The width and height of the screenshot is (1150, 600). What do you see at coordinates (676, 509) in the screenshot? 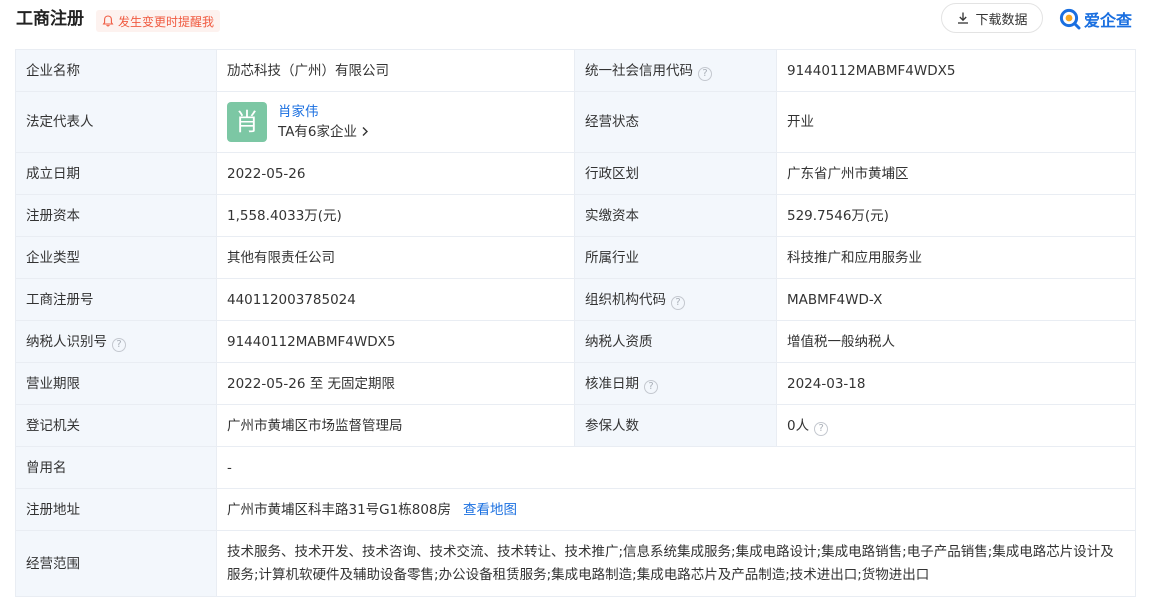
I see `address-value: 广州市黄埔区科丰路31号G1栋808房 查看地图` at bounding box center [676, 509].